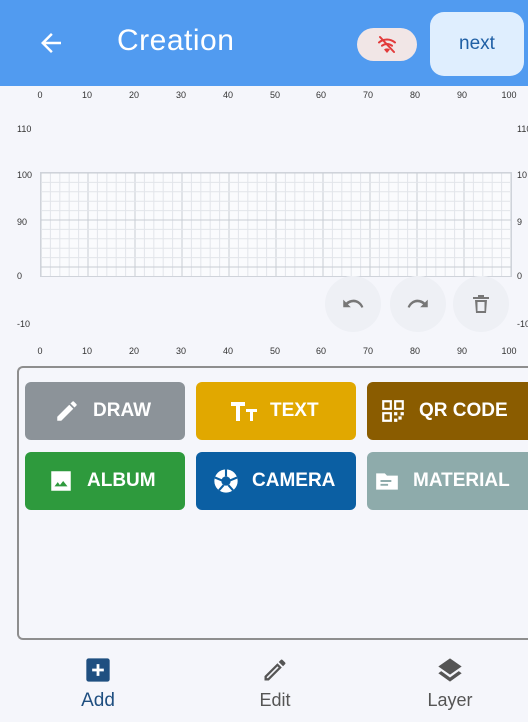 This screenshot has width=528, height=722. I want to click on nav-edit-label: Edit, so click(275, 700).